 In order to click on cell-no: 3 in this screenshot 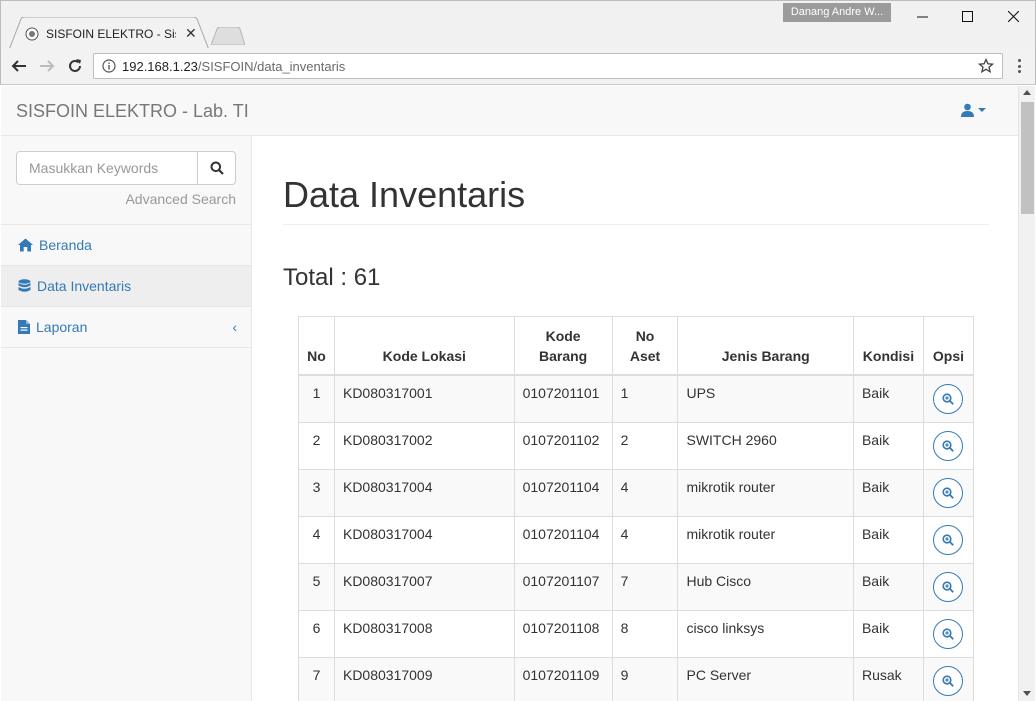, I will do `click(316, 492)`.